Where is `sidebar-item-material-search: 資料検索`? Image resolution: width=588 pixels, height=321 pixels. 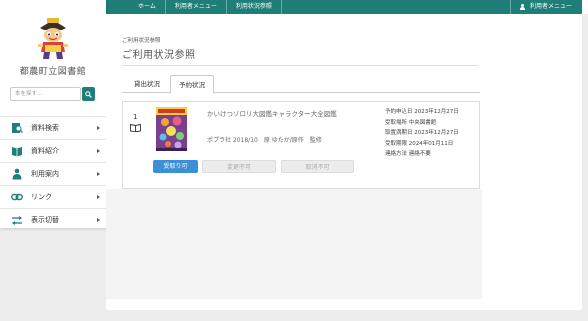
sidebar-item-material-search: 資料検索 is located at coordinates (53, 127).